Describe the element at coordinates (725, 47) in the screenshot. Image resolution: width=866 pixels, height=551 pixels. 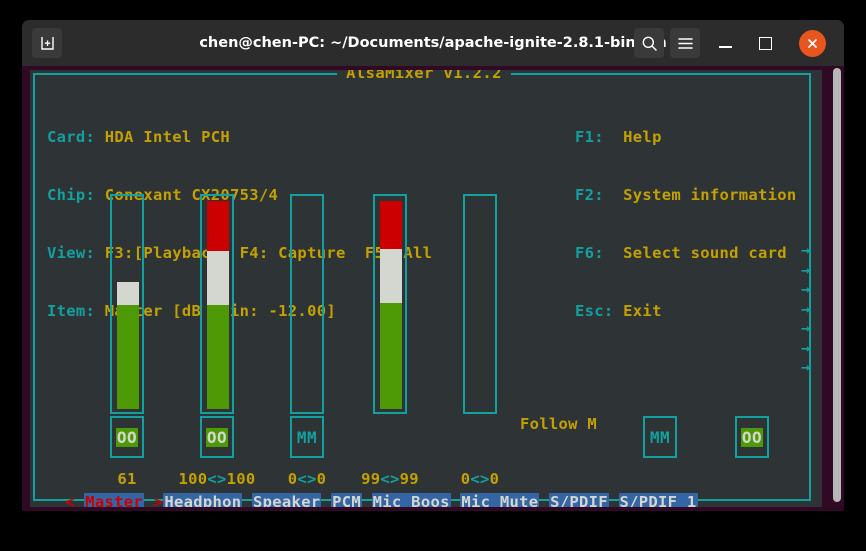
I see `minimize-icon` at that location.